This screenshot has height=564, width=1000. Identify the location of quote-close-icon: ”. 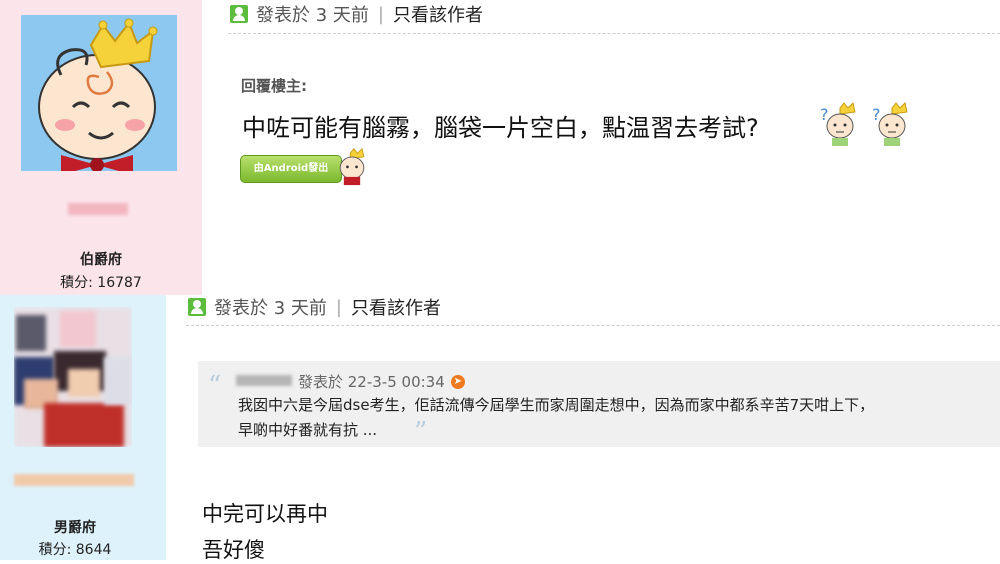
(421, 432).